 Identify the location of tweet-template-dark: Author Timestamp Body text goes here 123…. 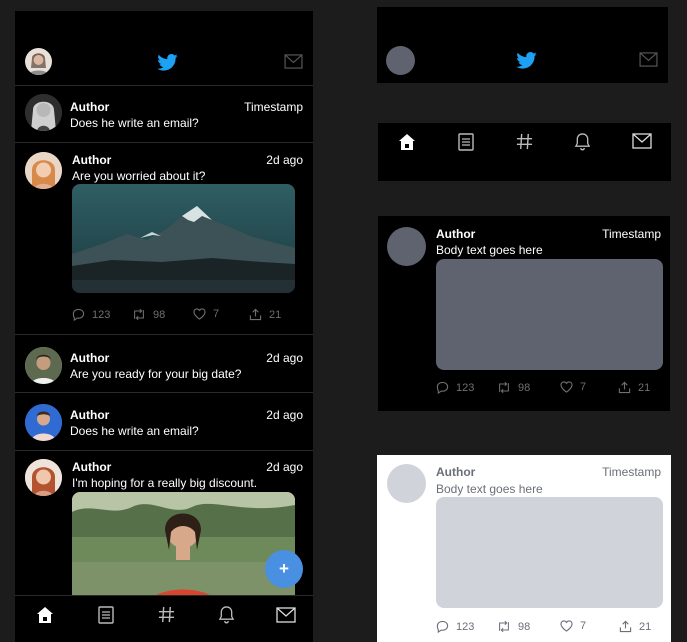
(524, 313).